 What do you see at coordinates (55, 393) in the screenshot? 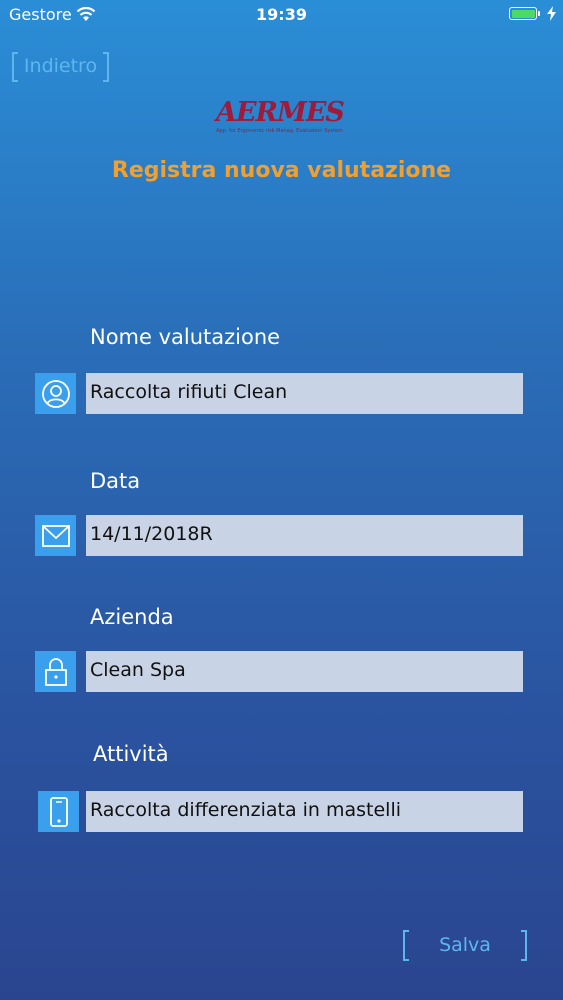
I see `user-icon` at bounding box center [55, 393].